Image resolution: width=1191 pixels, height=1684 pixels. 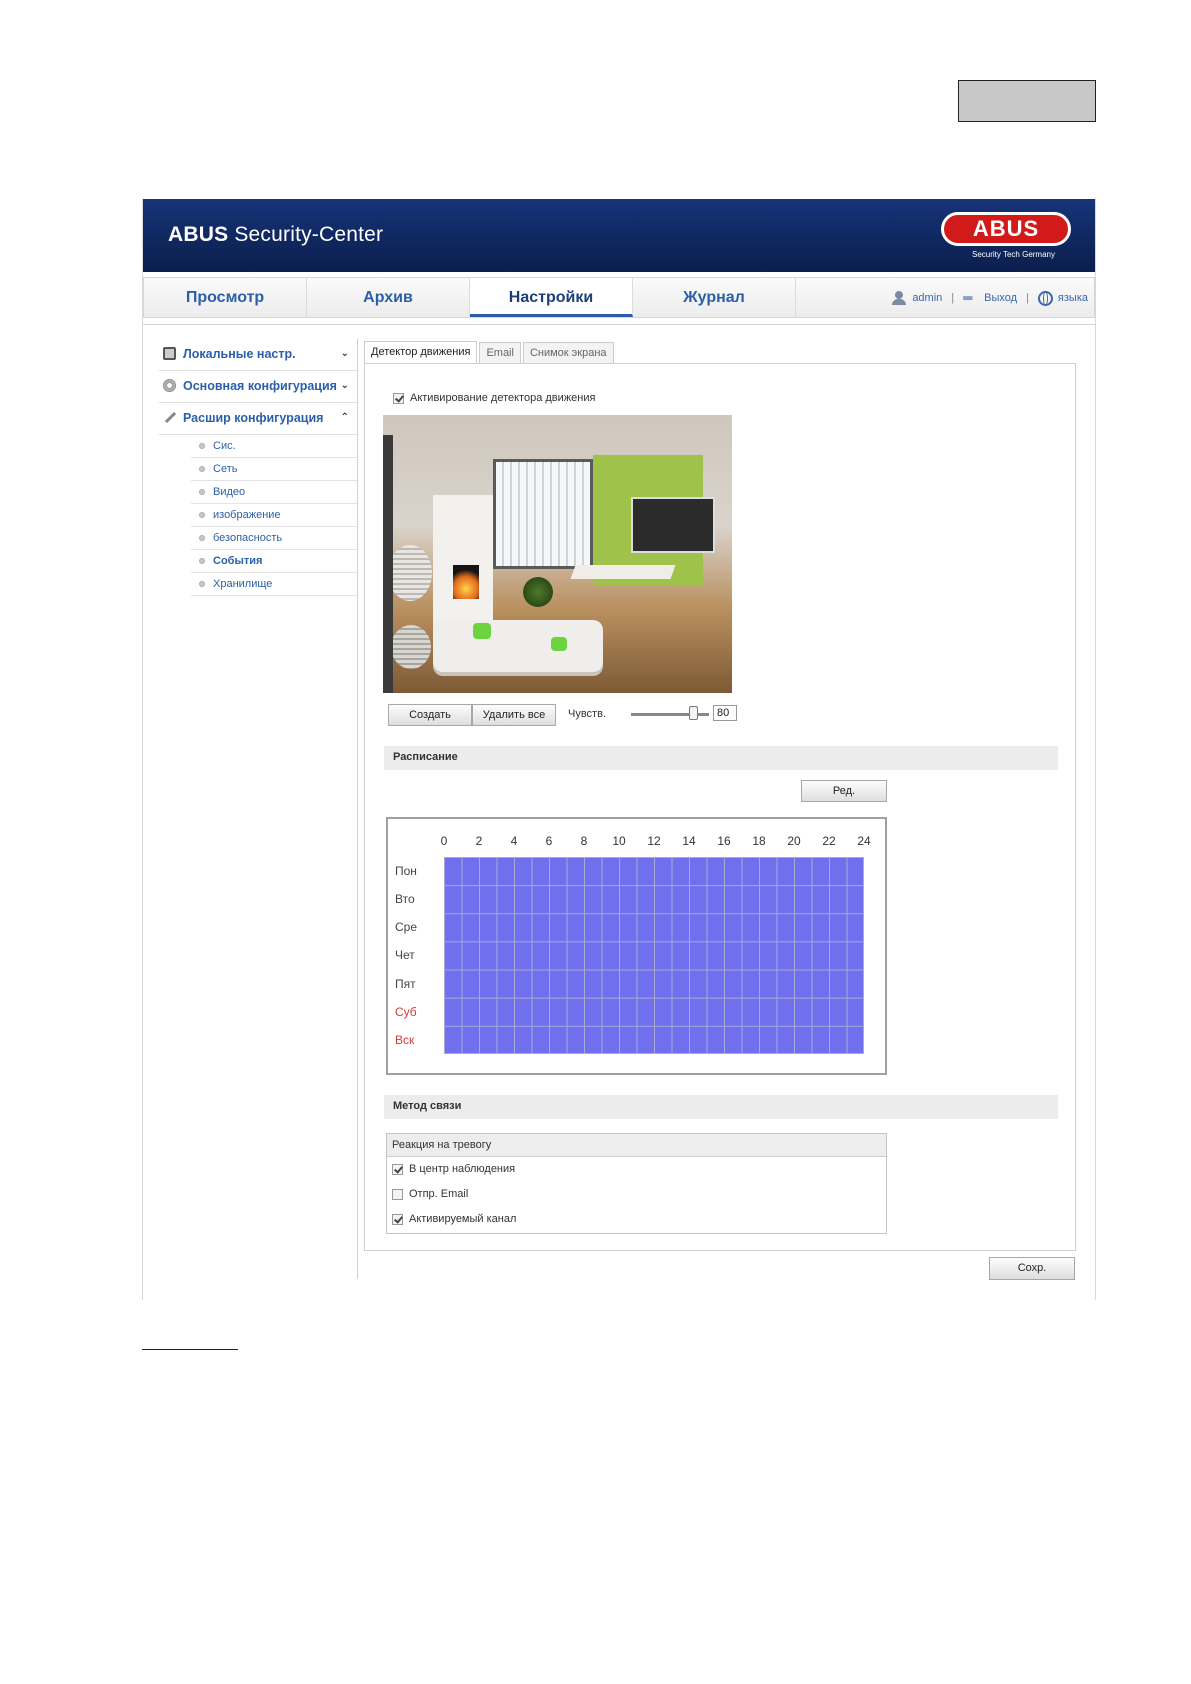 What do you see at coordinates (274, 561) in the screenshot?
I see `sidebar-item-events: События` at bounding box center [274, 561].